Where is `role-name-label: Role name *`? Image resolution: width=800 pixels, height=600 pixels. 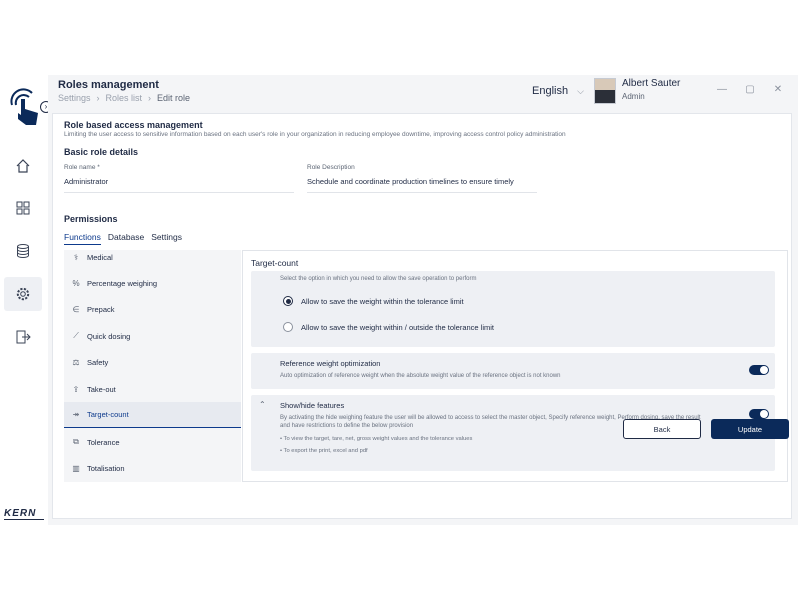
role-name-label: Role name * is located at coordinates (82, 167).